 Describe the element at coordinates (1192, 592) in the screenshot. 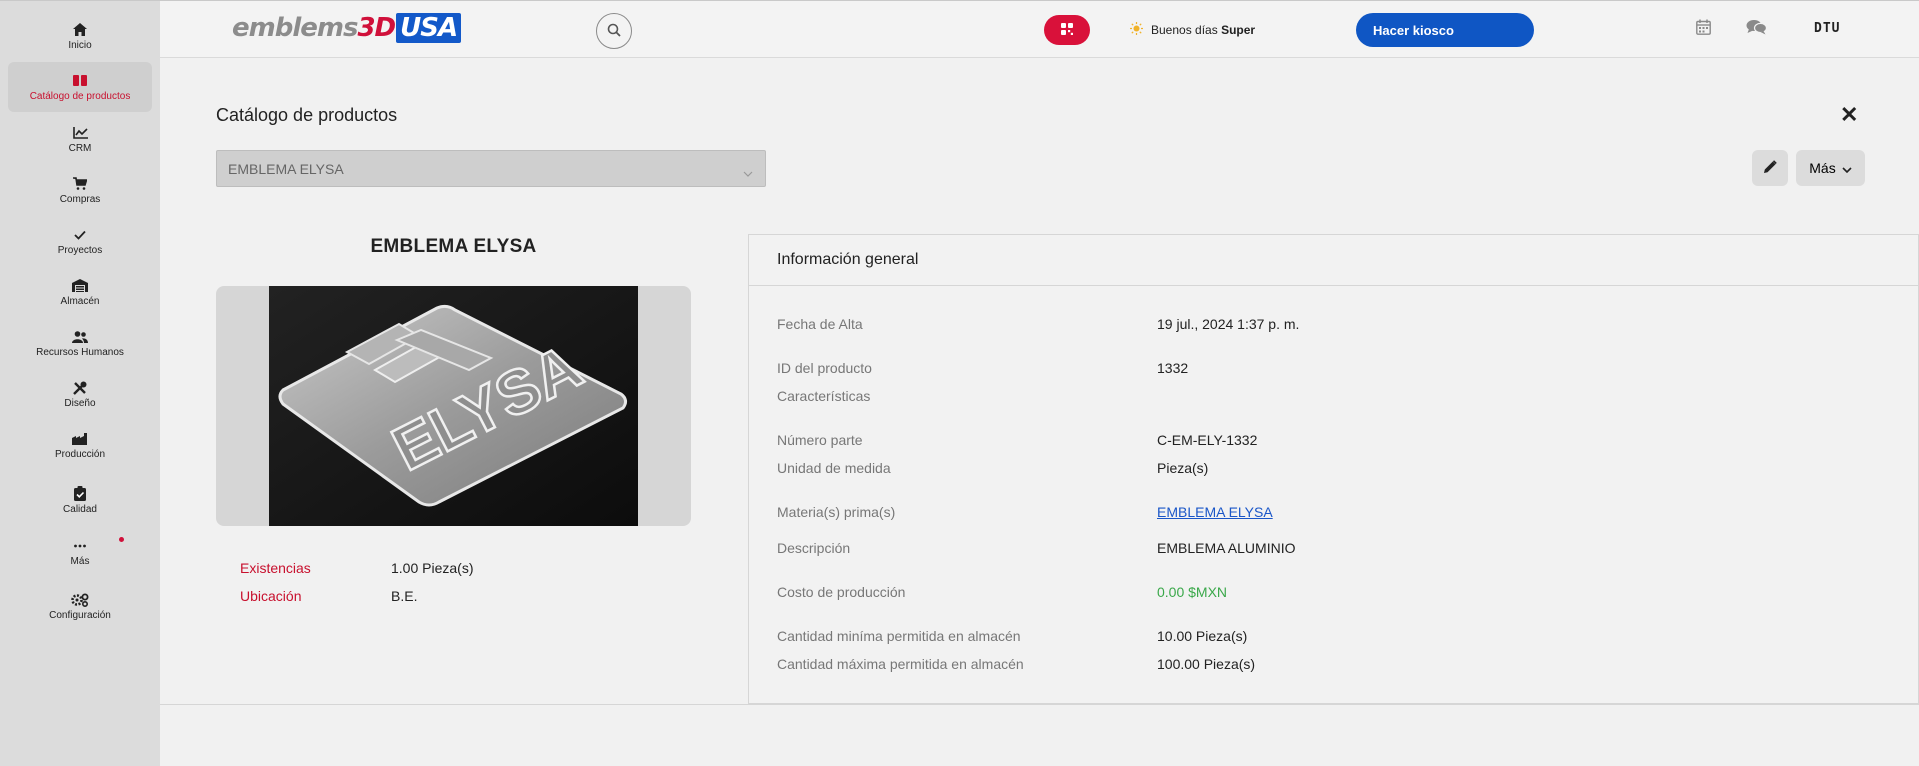

I see `info-value-costo: 0.00 $MXN` at that location.